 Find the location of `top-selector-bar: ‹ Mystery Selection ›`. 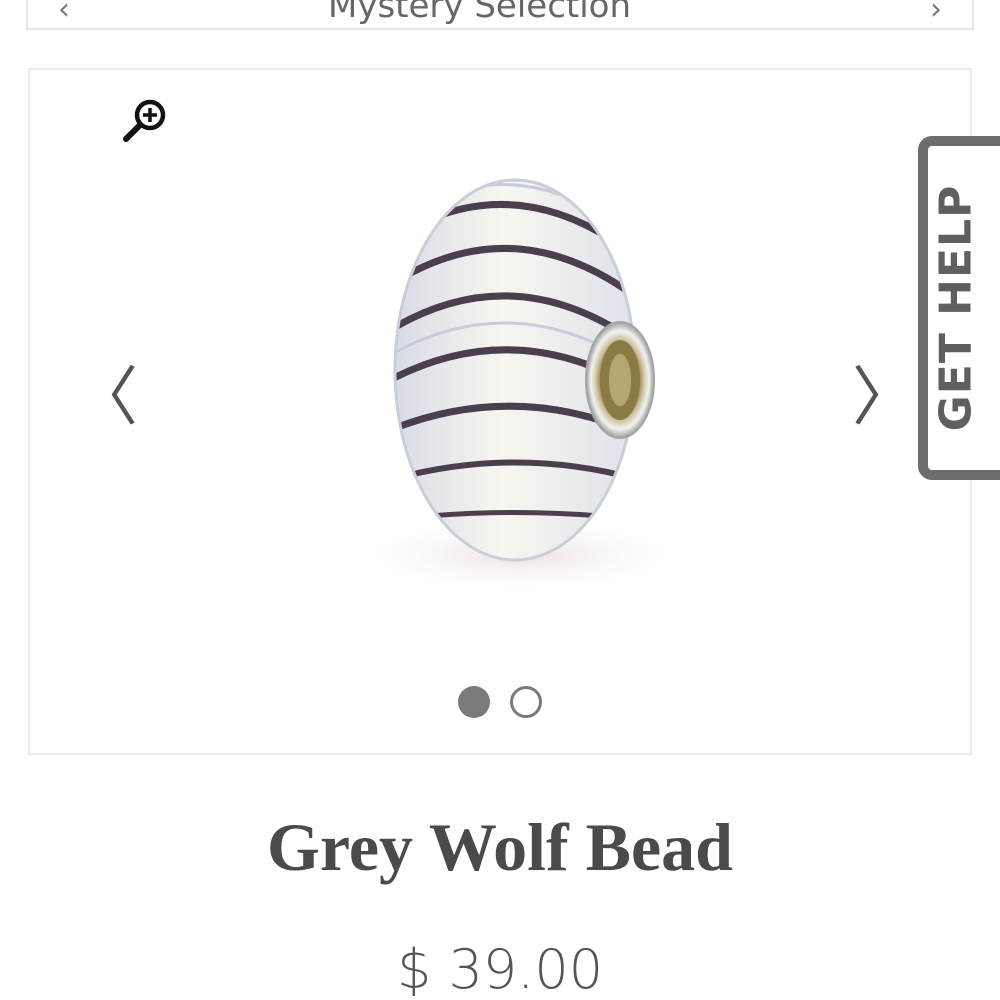

top-selector-bar: ‹ Mystery Selection › is located at coordinates (500, 15).